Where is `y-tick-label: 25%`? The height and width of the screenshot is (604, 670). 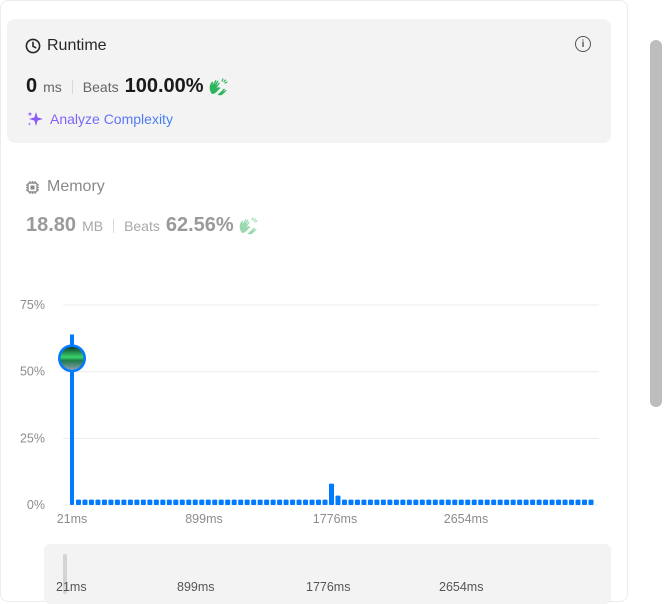 y-tick-label: 25% is located at coordinates (32, 438).